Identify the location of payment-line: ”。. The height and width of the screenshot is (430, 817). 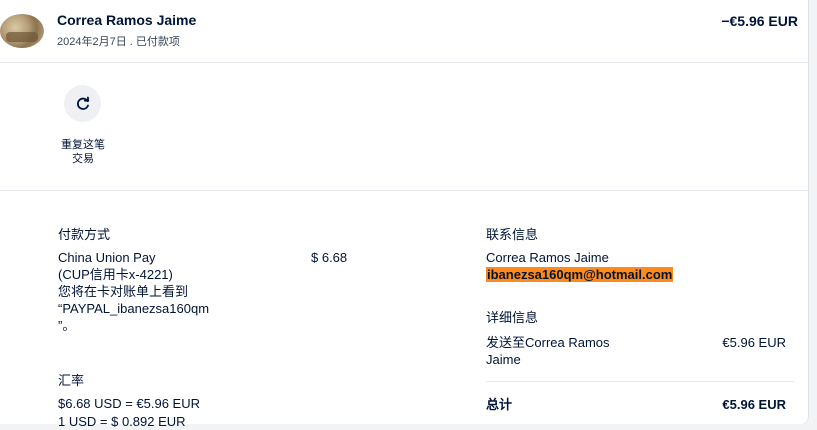
(67, 325).